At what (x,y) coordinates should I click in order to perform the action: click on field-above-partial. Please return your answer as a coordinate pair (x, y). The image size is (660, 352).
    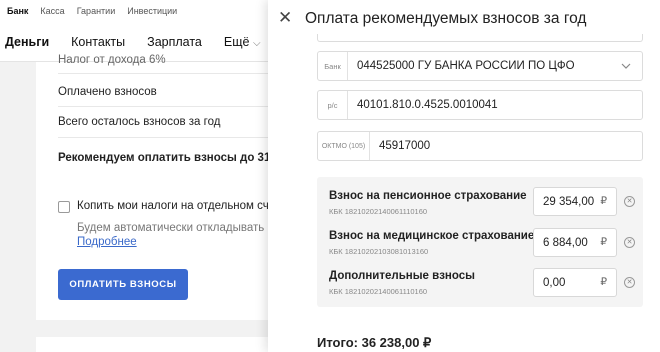
    Looking at the image, I should click on (480, 38).